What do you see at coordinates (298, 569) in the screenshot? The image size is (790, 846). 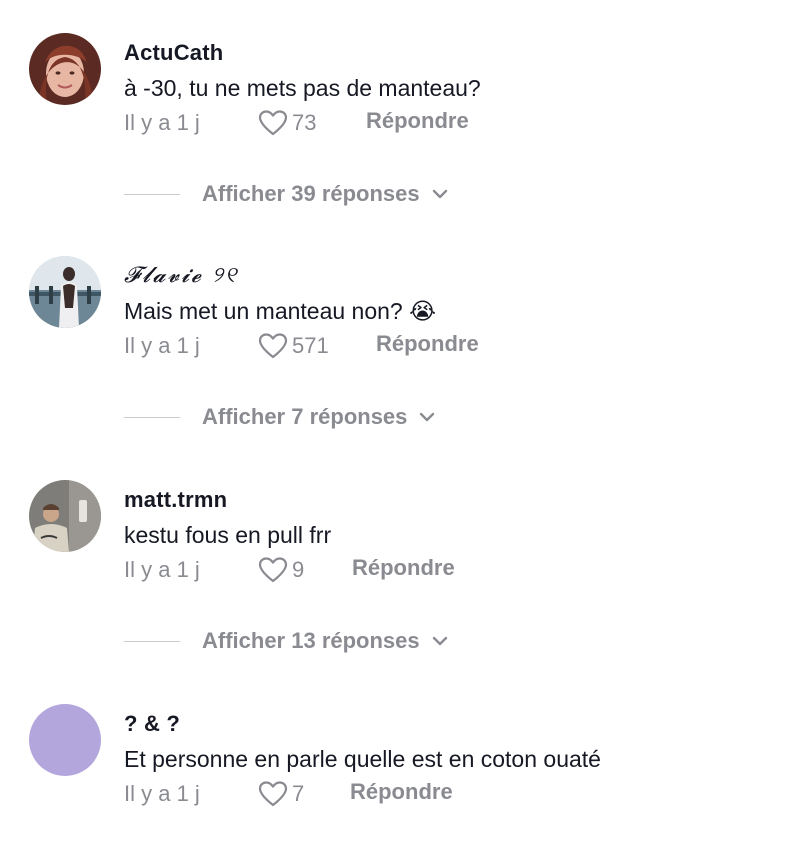 I see `like-count: 9` at bounding box center [298, 569].